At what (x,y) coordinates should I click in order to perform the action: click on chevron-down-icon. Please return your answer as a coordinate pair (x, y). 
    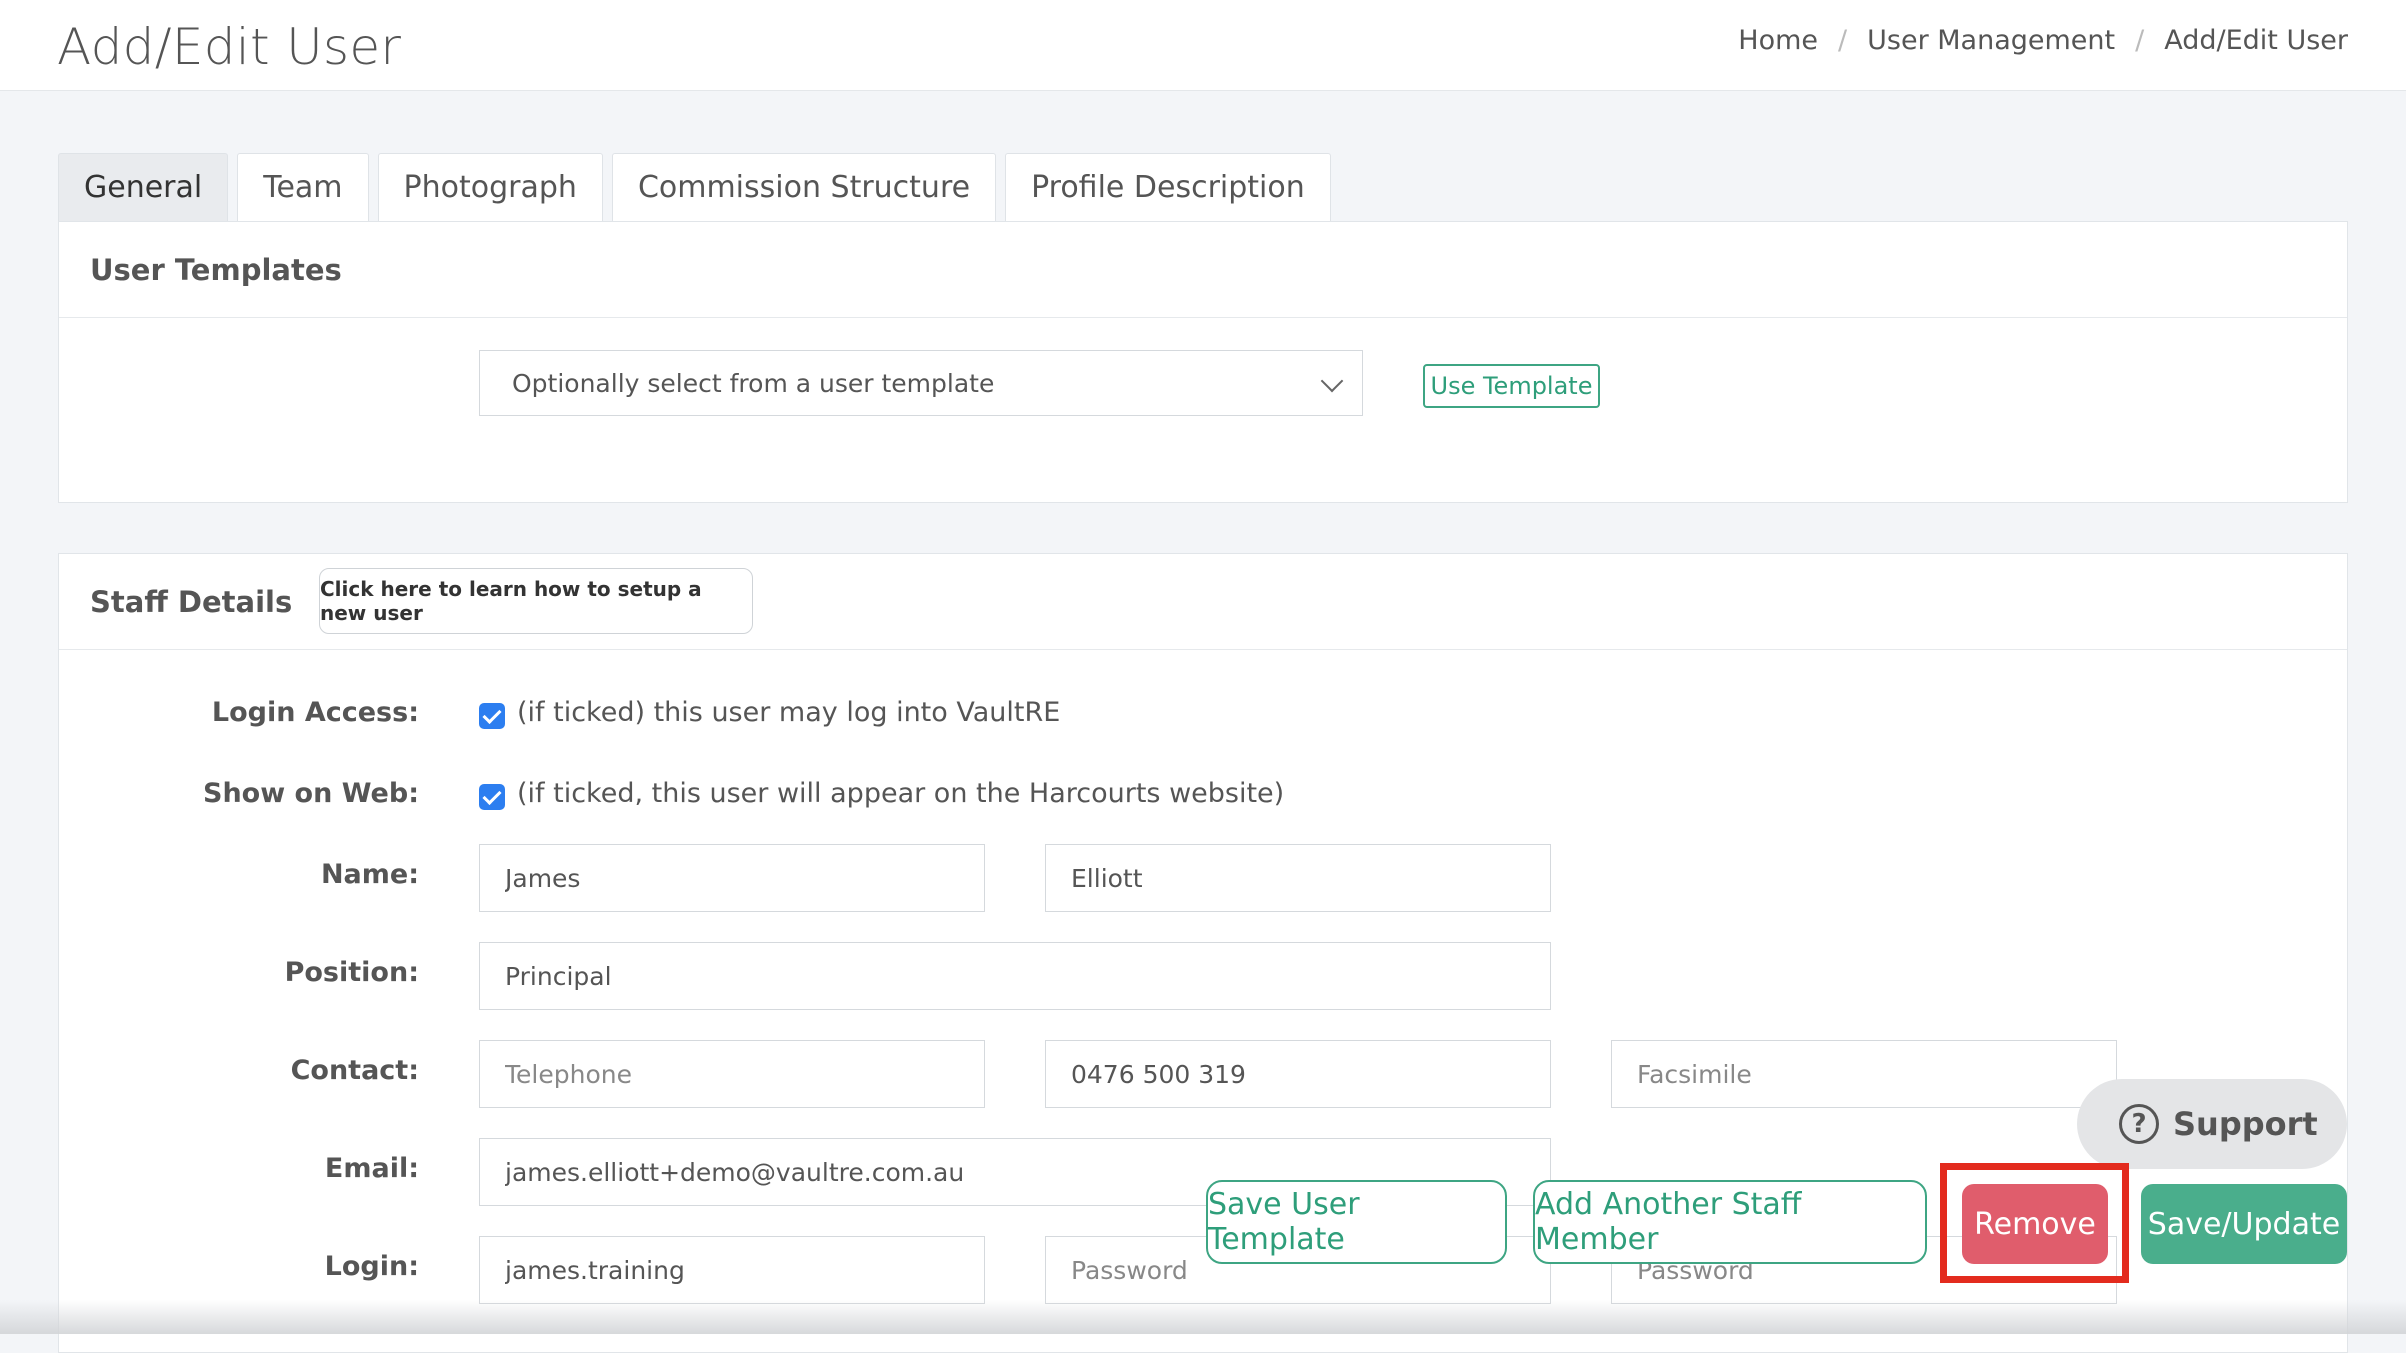
    Looking at the image, I should click on (1332, 381).